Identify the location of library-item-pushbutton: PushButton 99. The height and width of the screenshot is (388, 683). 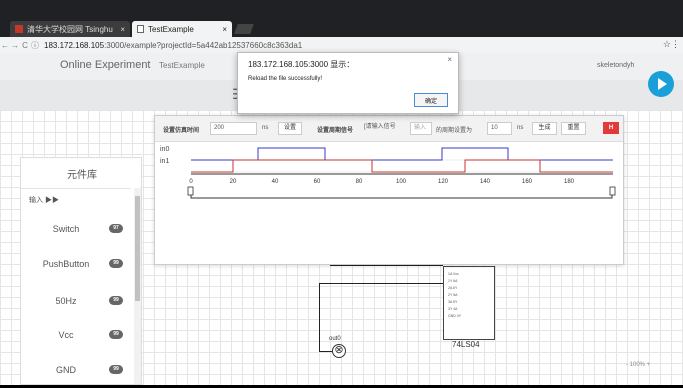
(76, 266).